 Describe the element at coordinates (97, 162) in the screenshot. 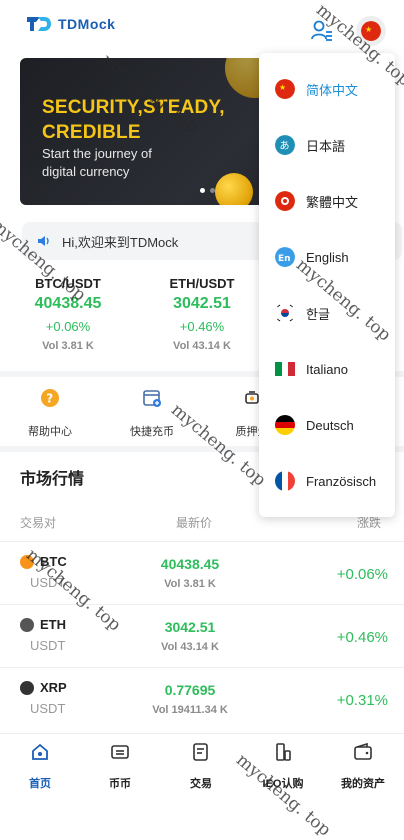

I see `banner-subtitle: Start the journey of digital currency` at that location.